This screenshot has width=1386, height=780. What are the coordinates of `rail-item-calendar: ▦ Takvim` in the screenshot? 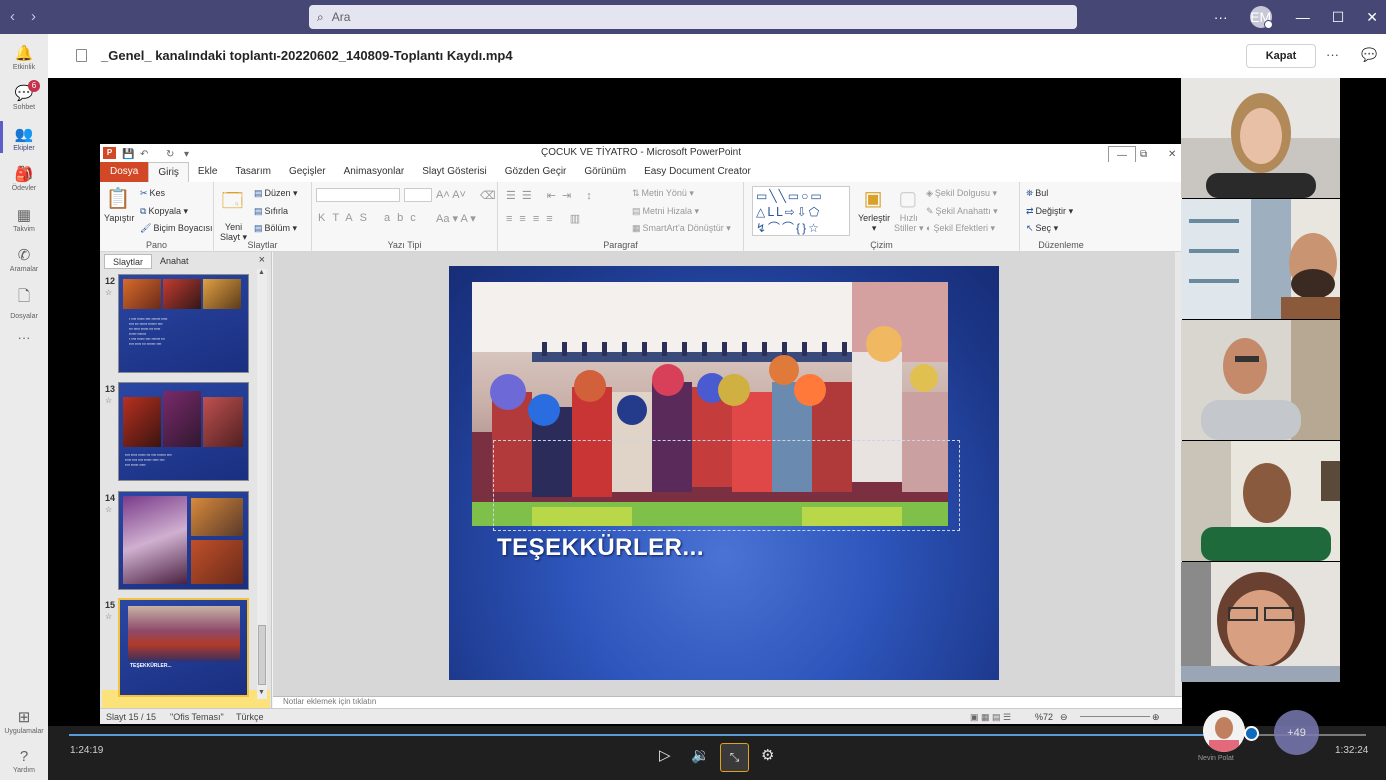 It's located at (24, 219).